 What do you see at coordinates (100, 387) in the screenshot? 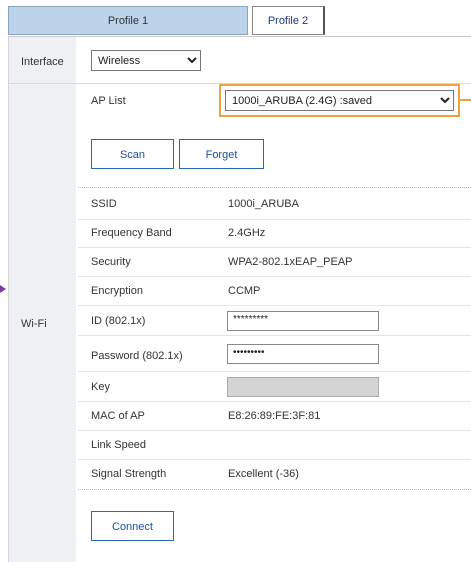
I see `key-label: Key` at bounding box center [100, 387].